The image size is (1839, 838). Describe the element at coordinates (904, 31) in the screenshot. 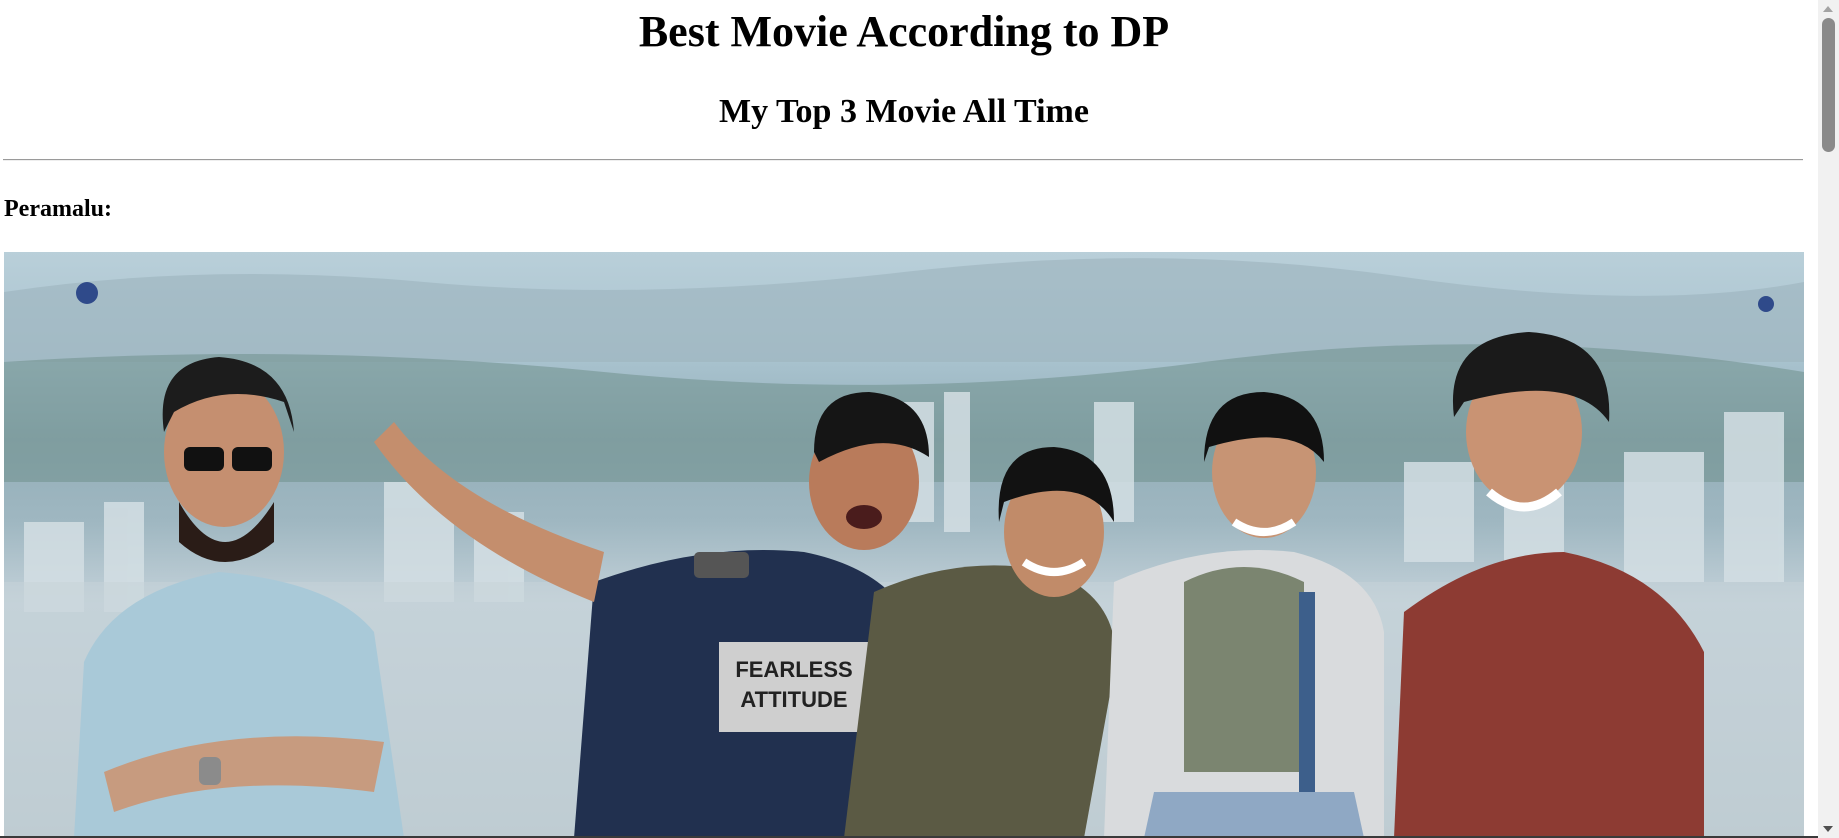

I see `page-title: Best Movie According to DP` at that location.